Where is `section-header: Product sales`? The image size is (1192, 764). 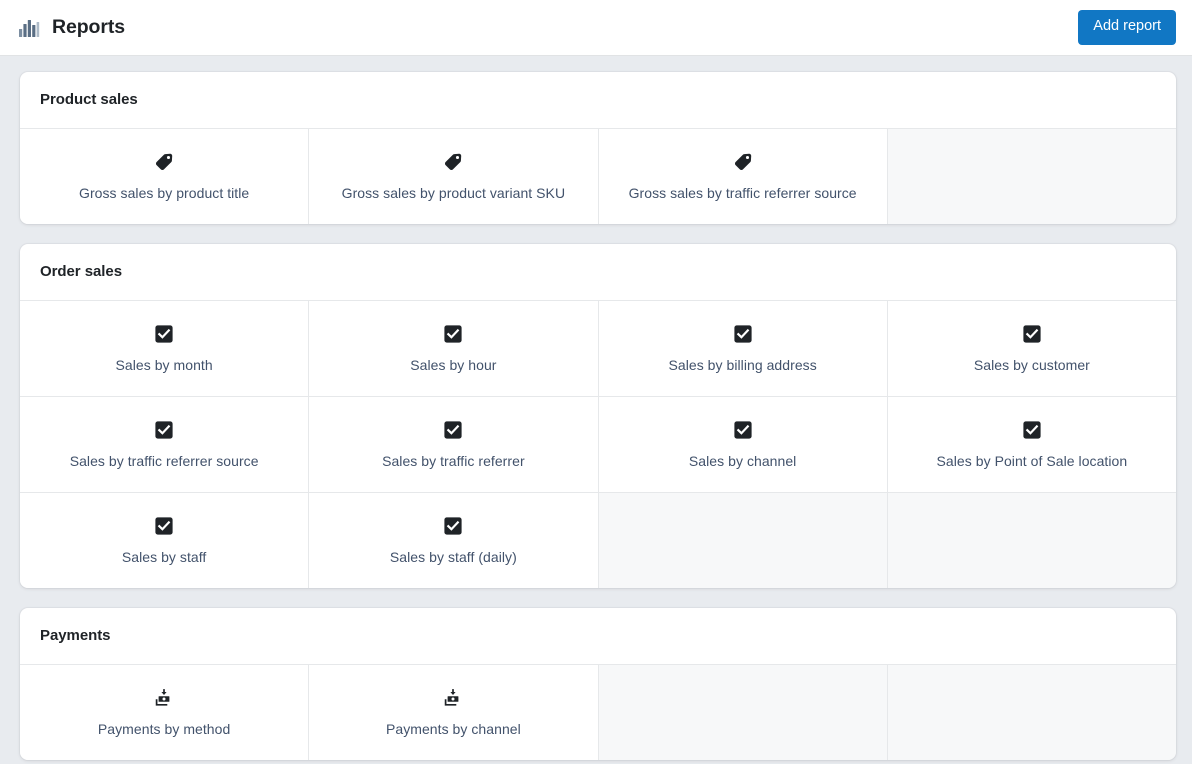 section-header: Product sales is located at coordinates (598, 100).